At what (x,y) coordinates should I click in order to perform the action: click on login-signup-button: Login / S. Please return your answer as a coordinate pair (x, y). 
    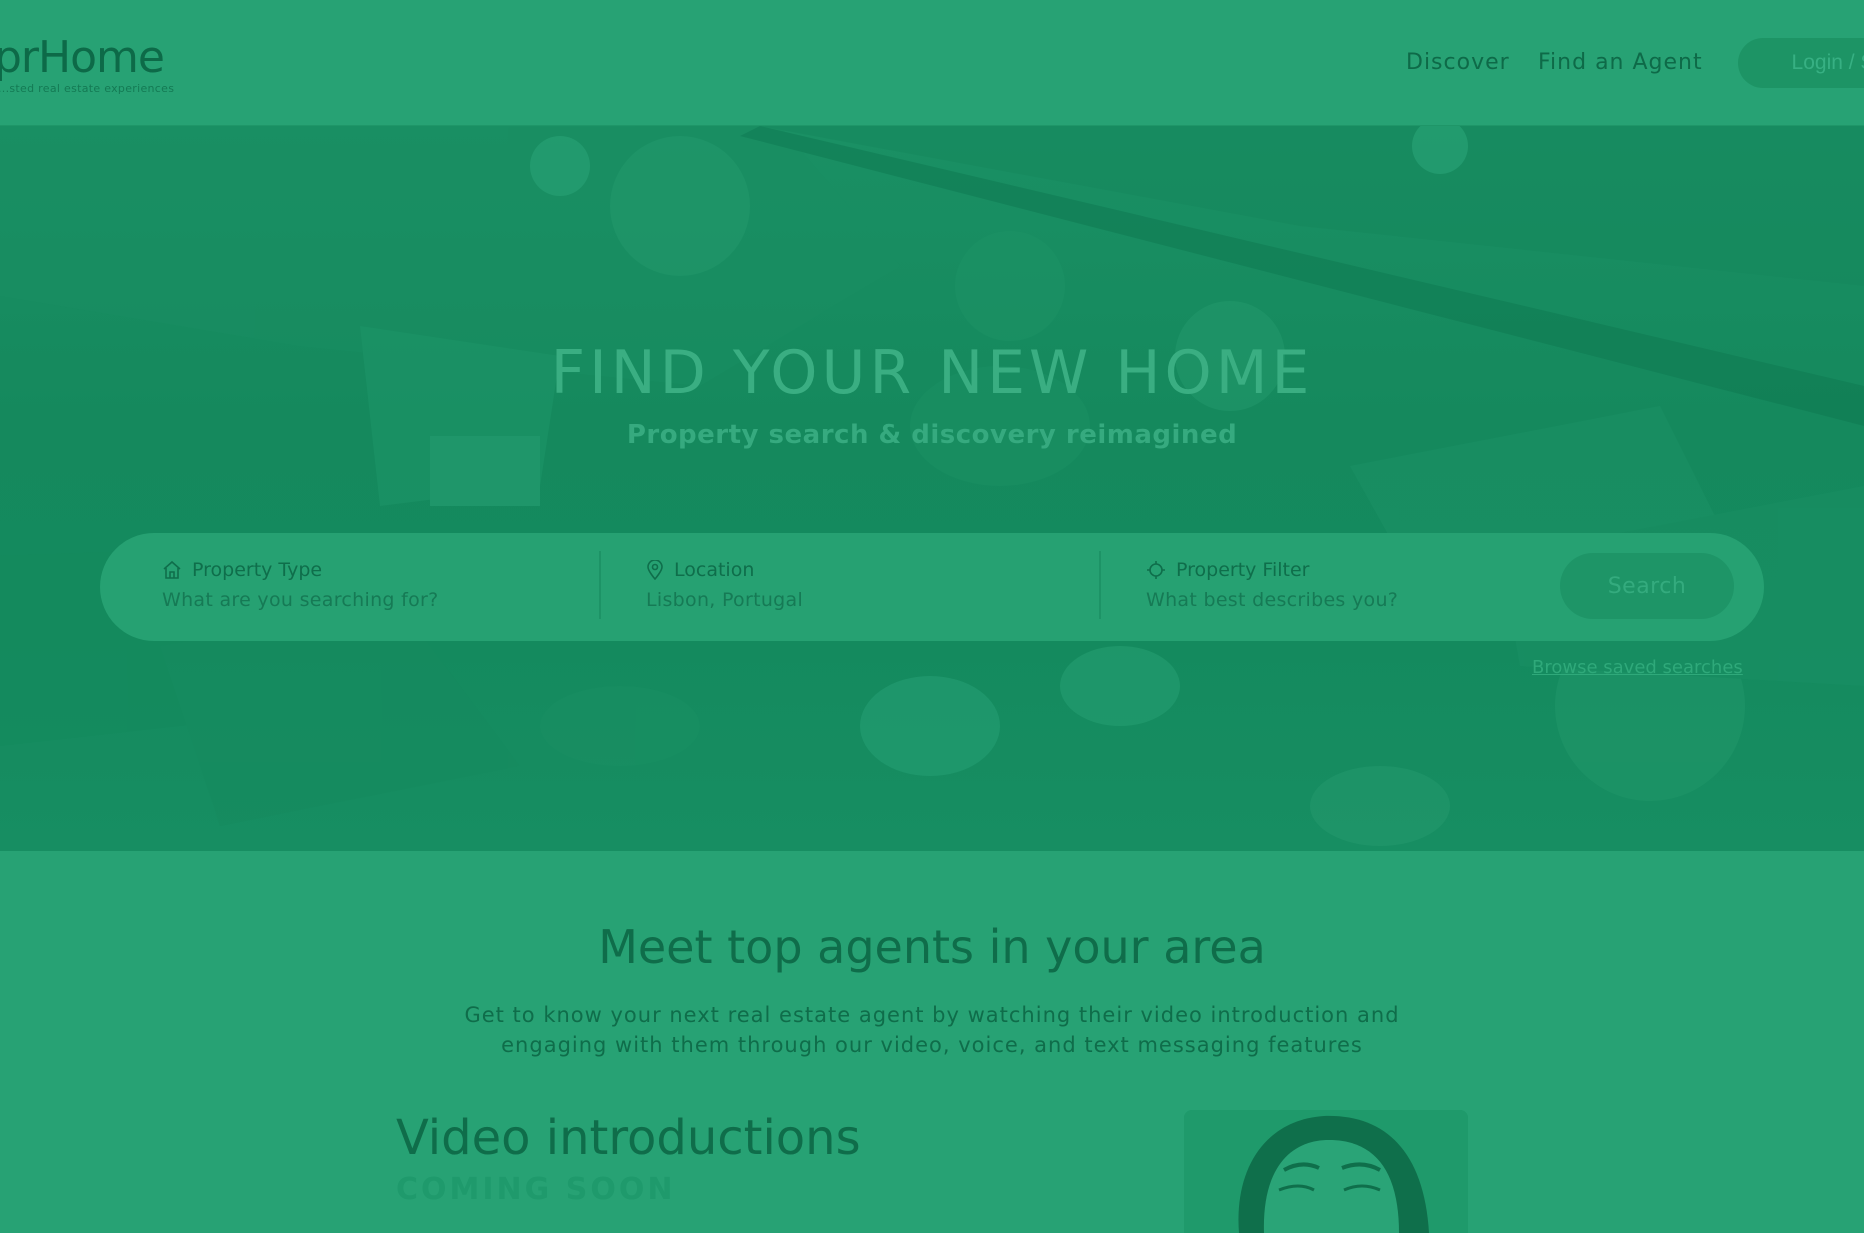
    Looking at the image, I should click on (1801, 63).